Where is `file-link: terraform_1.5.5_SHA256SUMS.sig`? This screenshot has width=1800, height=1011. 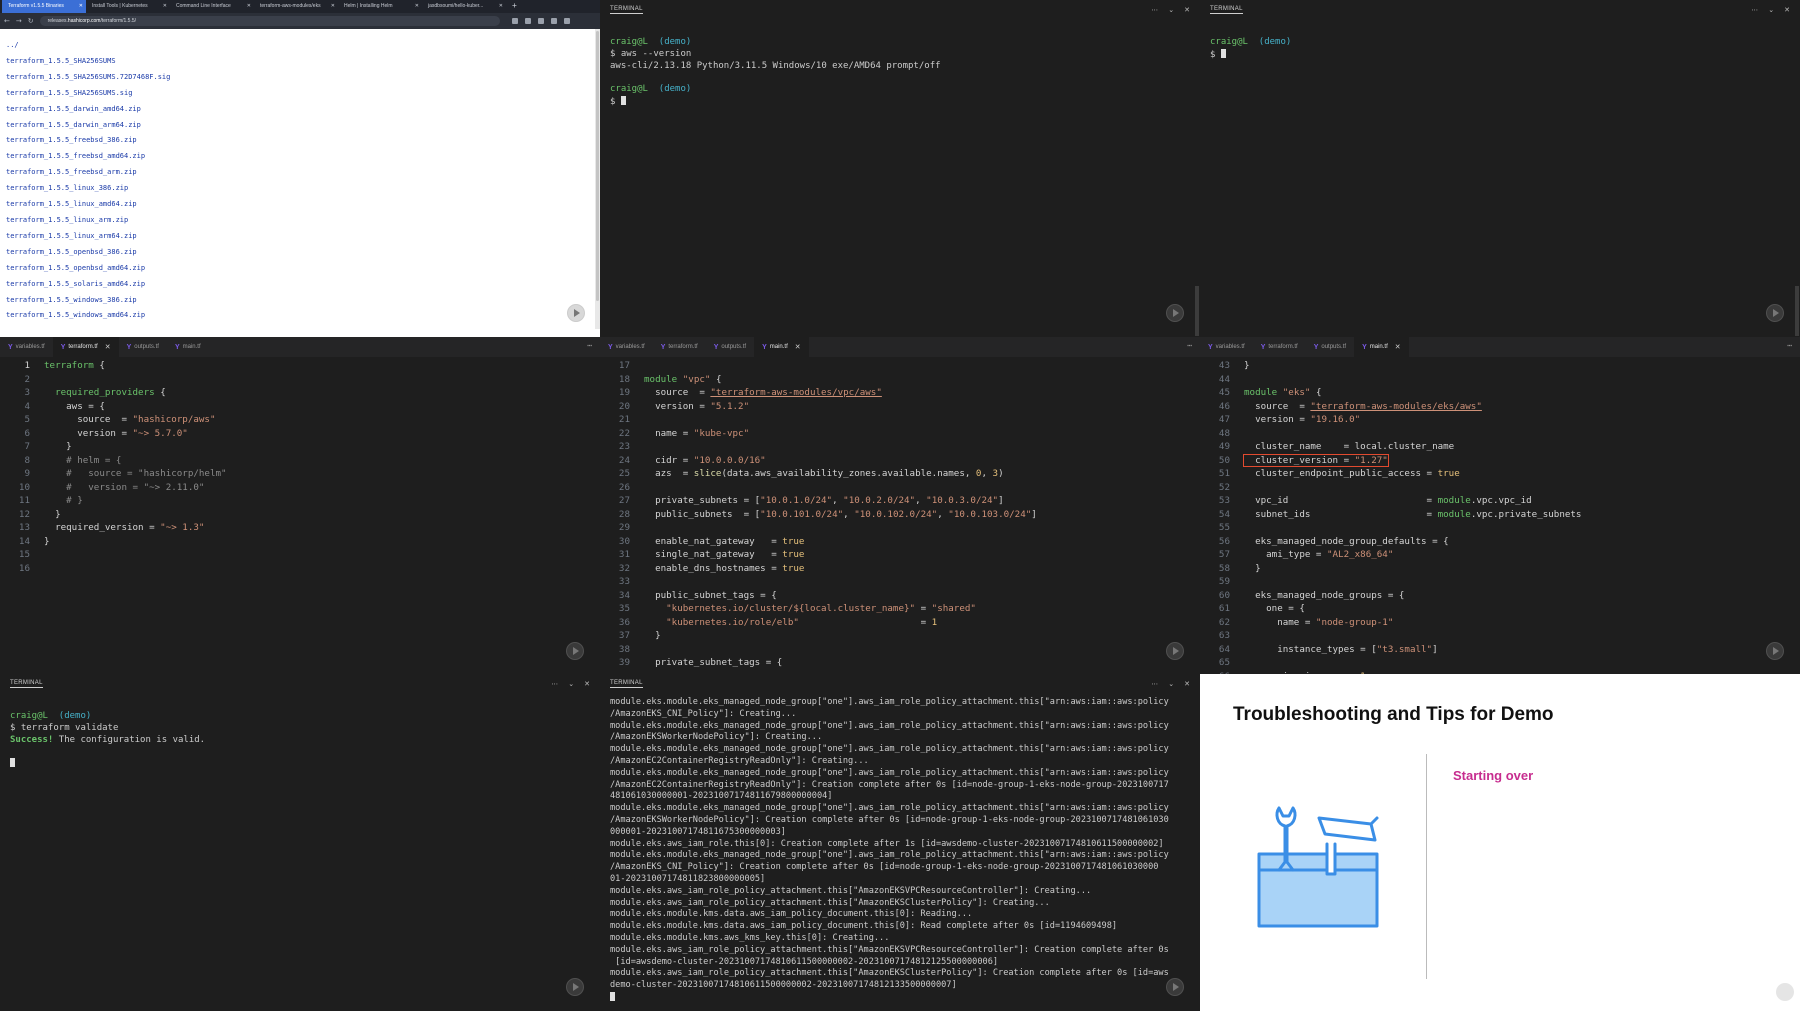 file-link: terraform_1.5.5_SHA256SUMS.sig is located at coordinates (300, 94).